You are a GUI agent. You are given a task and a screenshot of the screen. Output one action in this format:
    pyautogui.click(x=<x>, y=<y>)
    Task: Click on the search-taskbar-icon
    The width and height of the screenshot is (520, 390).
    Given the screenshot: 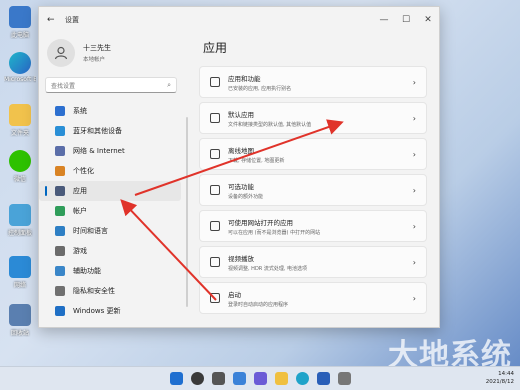 What is the action you would take?
    pyautogui.click(x=197, y=378)
    